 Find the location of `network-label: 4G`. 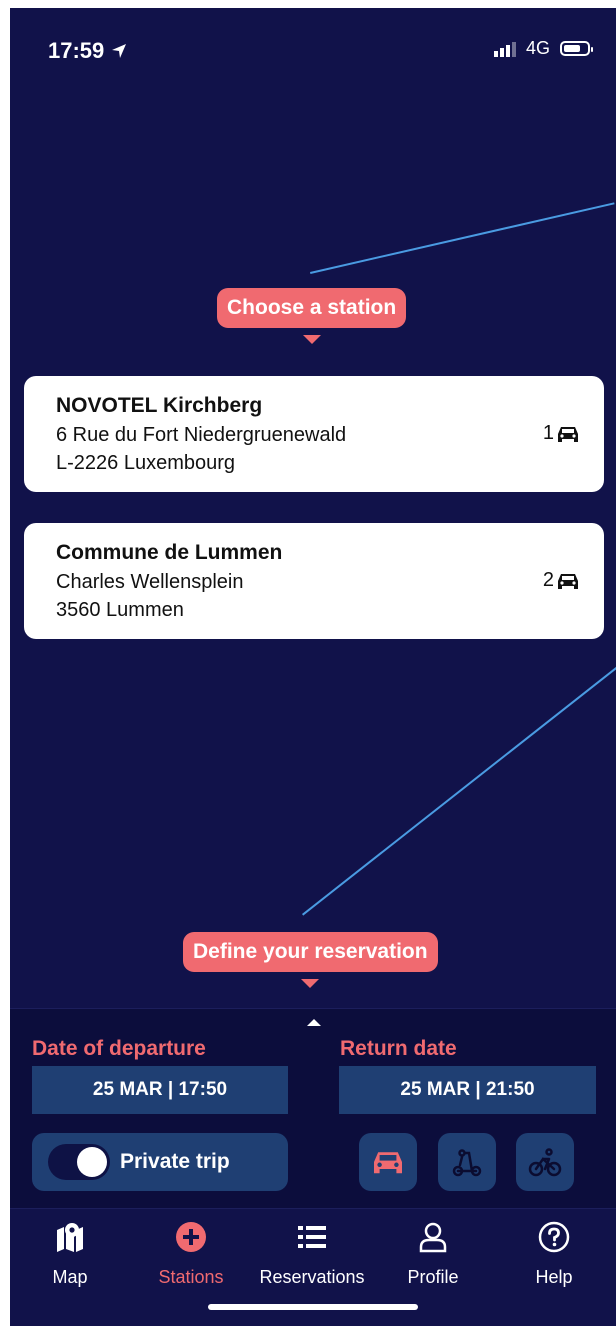

network-label: 4G is located at coordinates (537, 48).